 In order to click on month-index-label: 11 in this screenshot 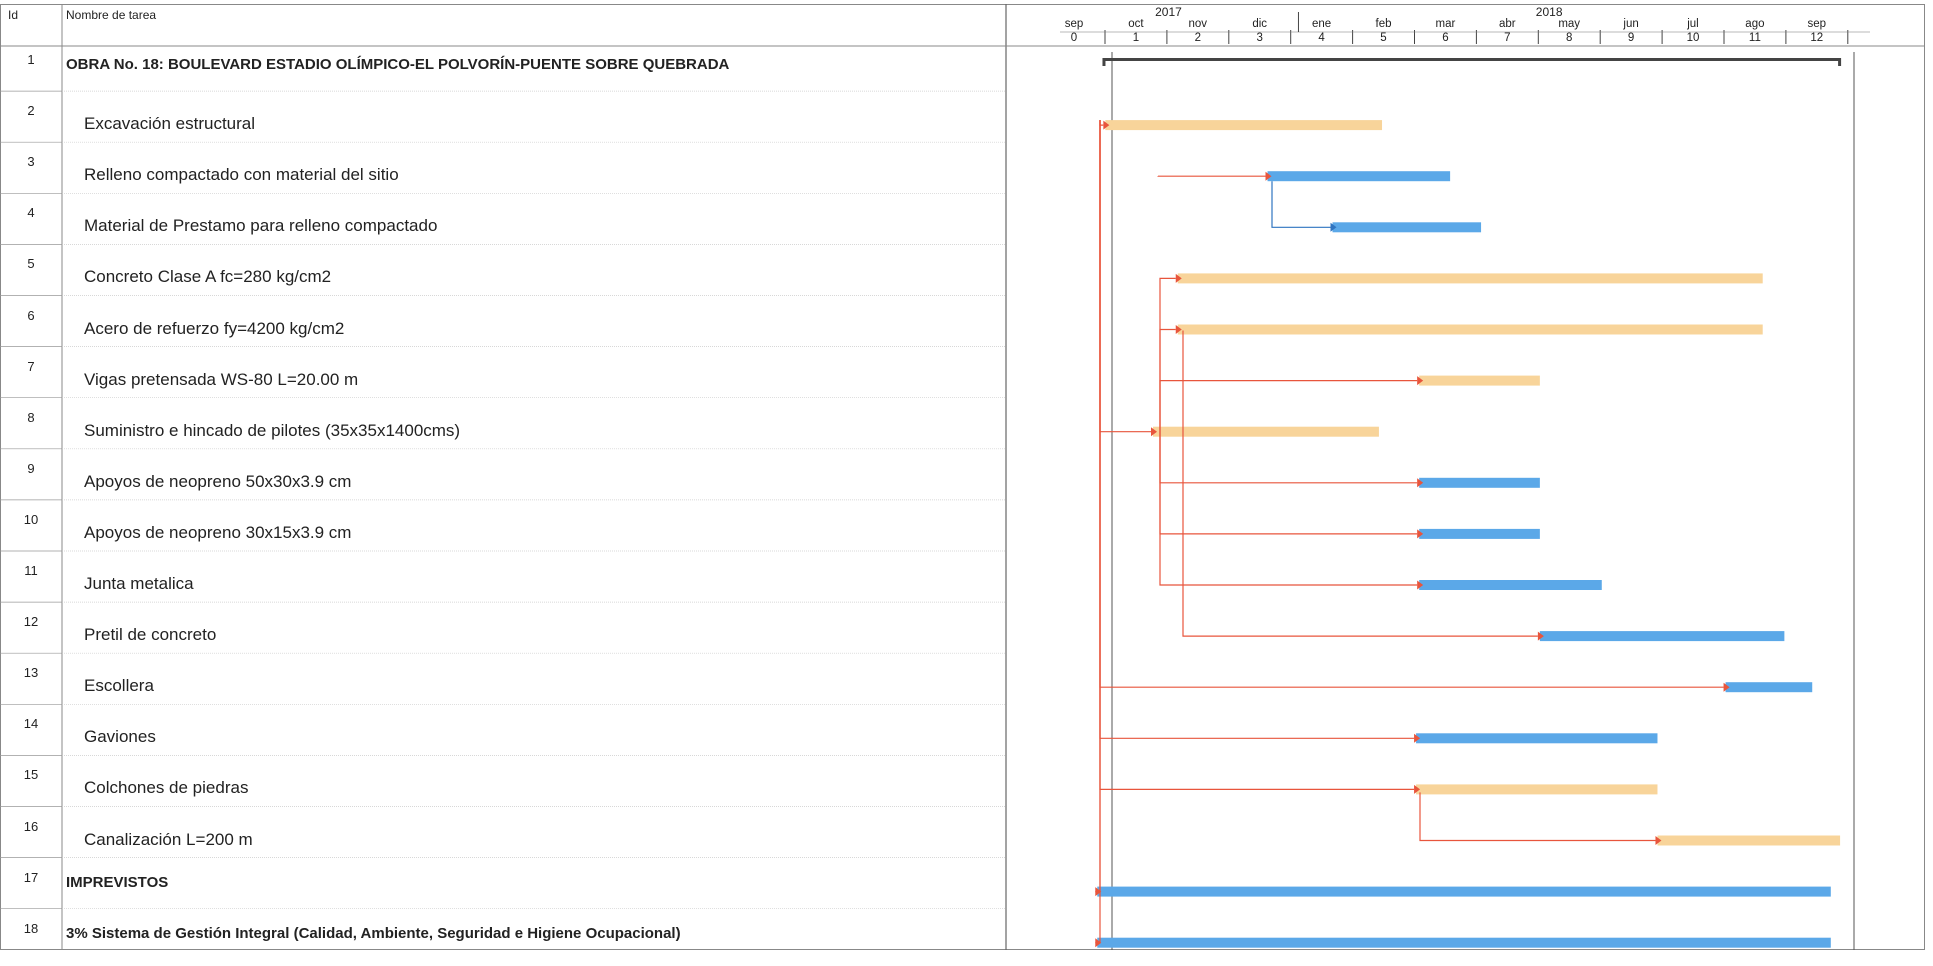, I will do `click(1755, 38)`.